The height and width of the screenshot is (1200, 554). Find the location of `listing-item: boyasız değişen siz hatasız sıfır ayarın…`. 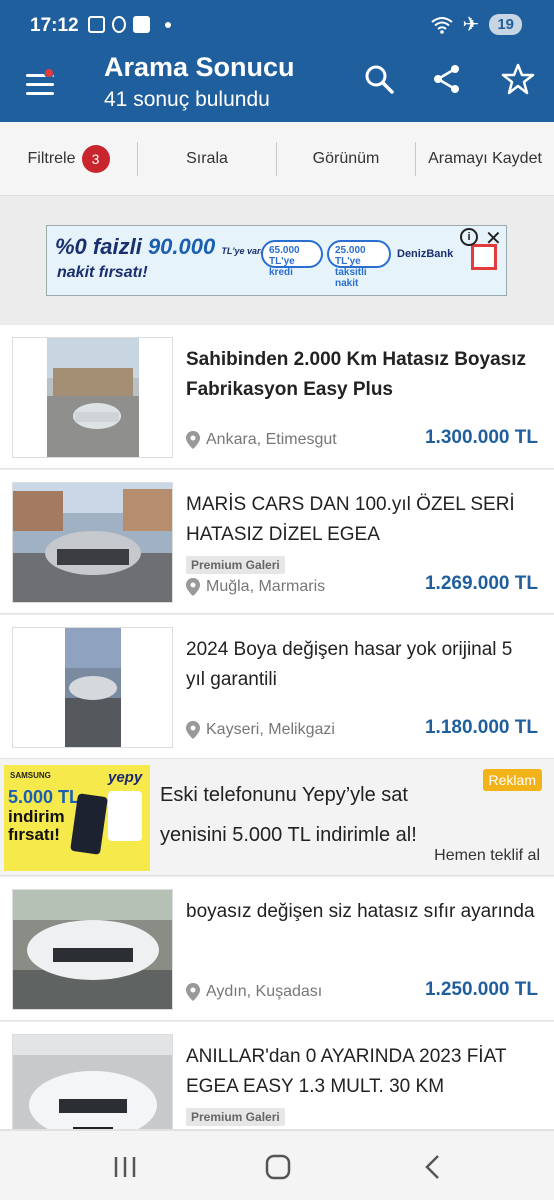

listing-item: boyasız değişen siz hatasız sıfır ayarın… is located at coordinates (277, 949).